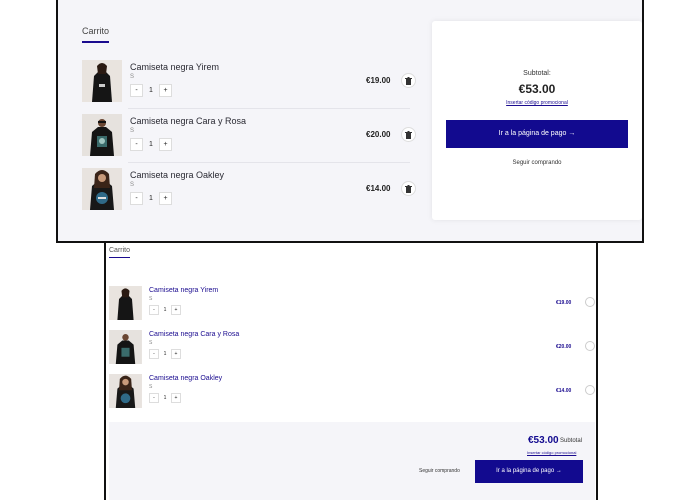 This screenshot has width=700, height=500. I want to click on subtotal-label: Subtotal, so click(571, 441).